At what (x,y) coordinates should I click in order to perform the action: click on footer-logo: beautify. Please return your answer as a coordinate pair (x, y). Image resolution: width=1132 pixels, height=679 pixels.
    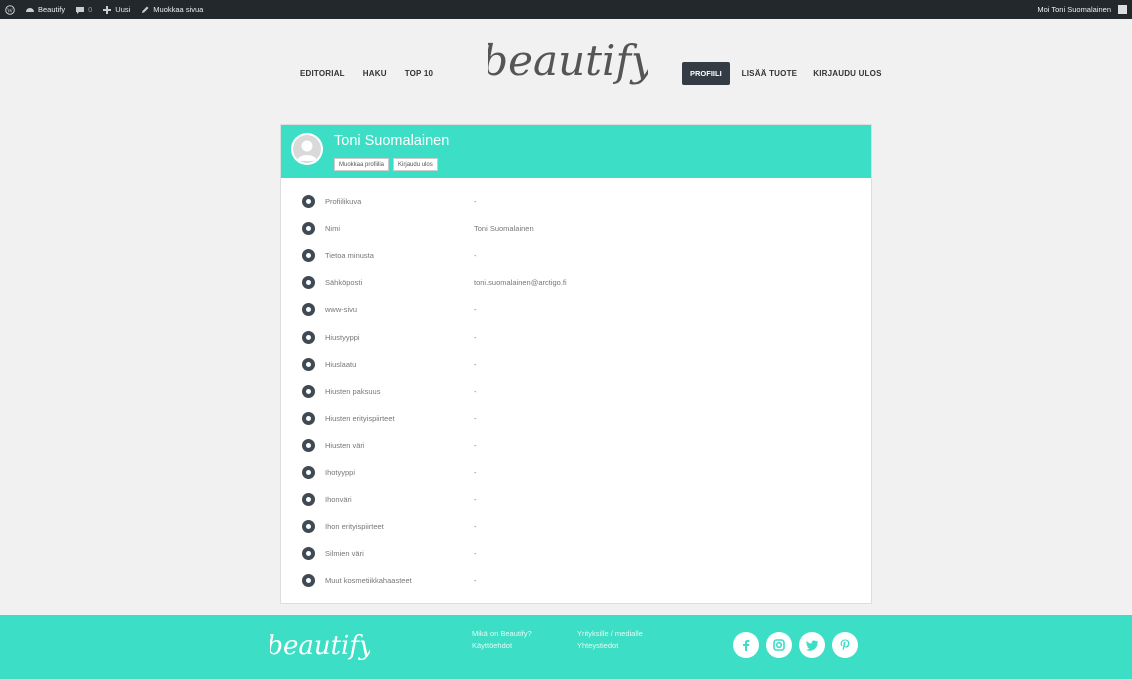
    Looking at the image, I should click on (320, 646).